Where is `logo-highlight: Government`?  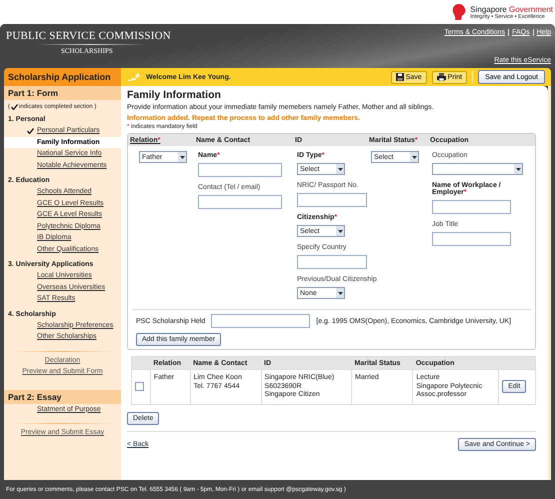 logo-highlight: Government is located at coordinates (530, 9).